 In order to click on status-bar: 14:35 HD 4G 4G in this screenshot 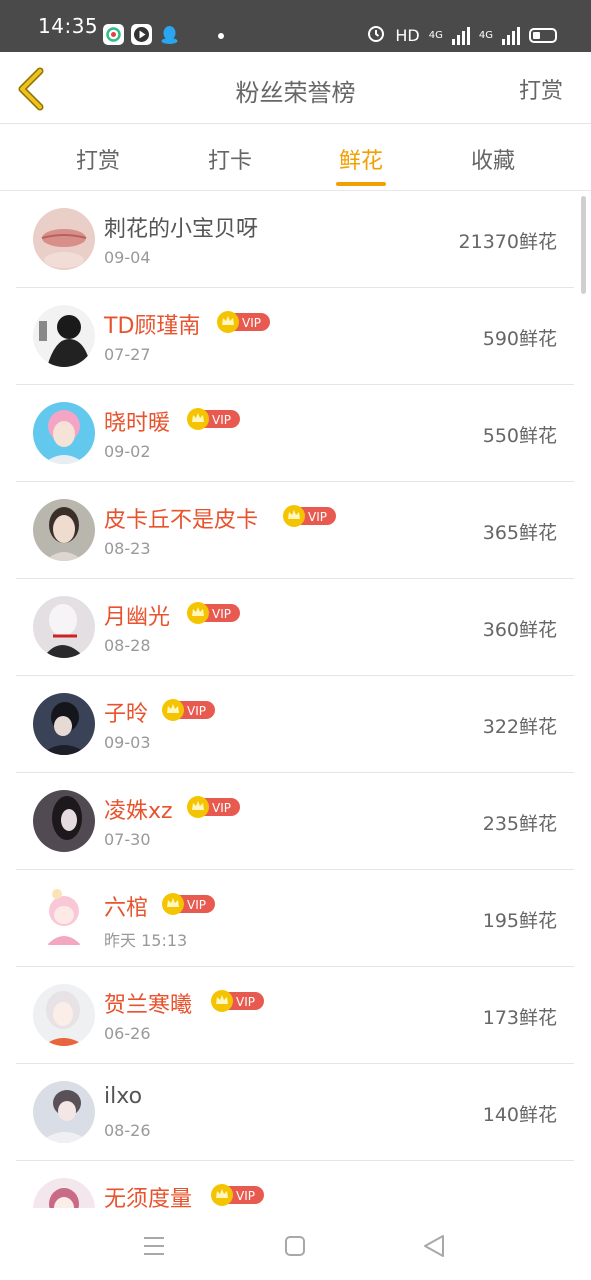, I will do `click(295, 26)`.